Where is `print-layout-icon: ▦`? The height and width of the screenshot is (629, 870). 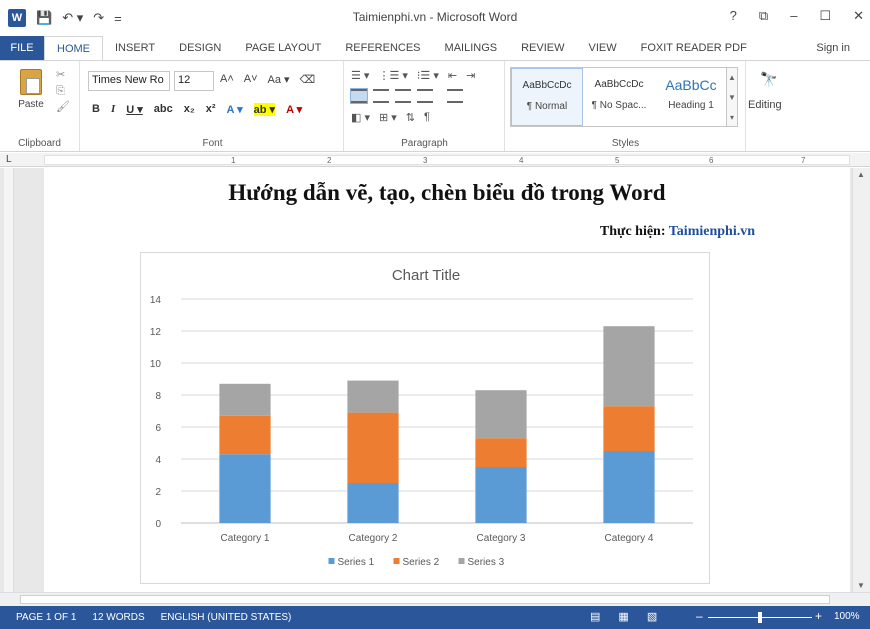
print-layout-icon: ▦ is located at coordinates (623, 616).